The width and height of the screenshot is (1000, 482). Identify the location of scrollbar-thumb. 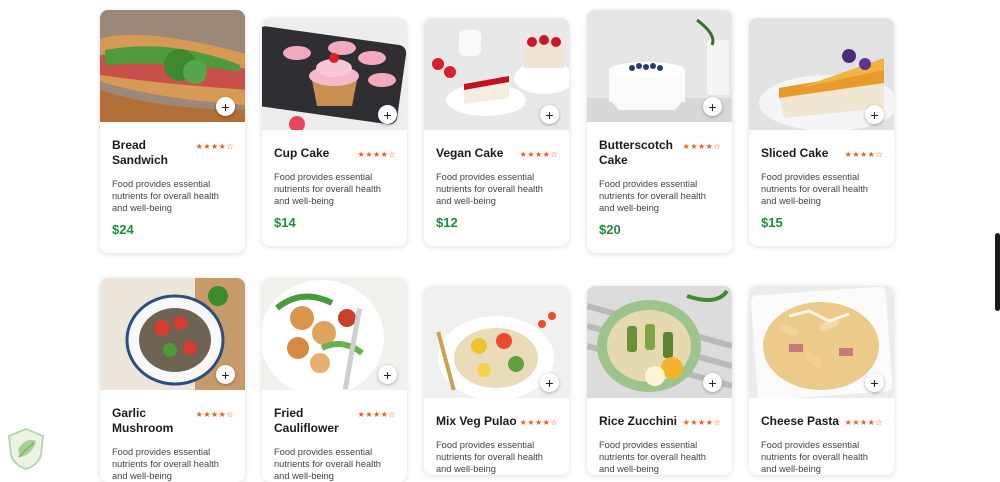
(997, 272).